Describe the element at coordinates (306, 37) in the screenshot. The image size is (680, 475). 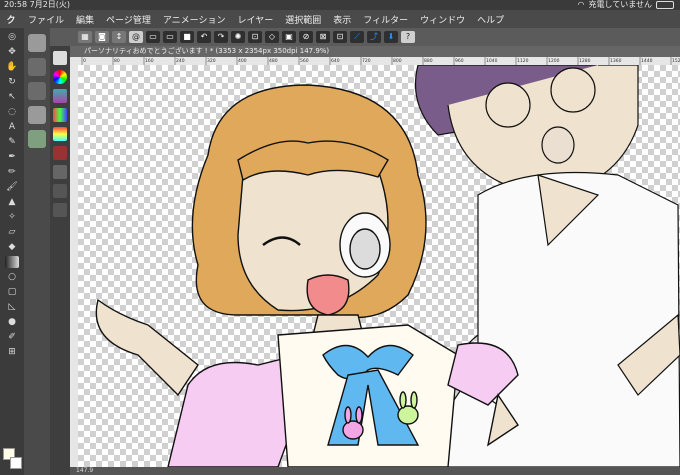
I see `deselect-icon: ⊘` at that location.